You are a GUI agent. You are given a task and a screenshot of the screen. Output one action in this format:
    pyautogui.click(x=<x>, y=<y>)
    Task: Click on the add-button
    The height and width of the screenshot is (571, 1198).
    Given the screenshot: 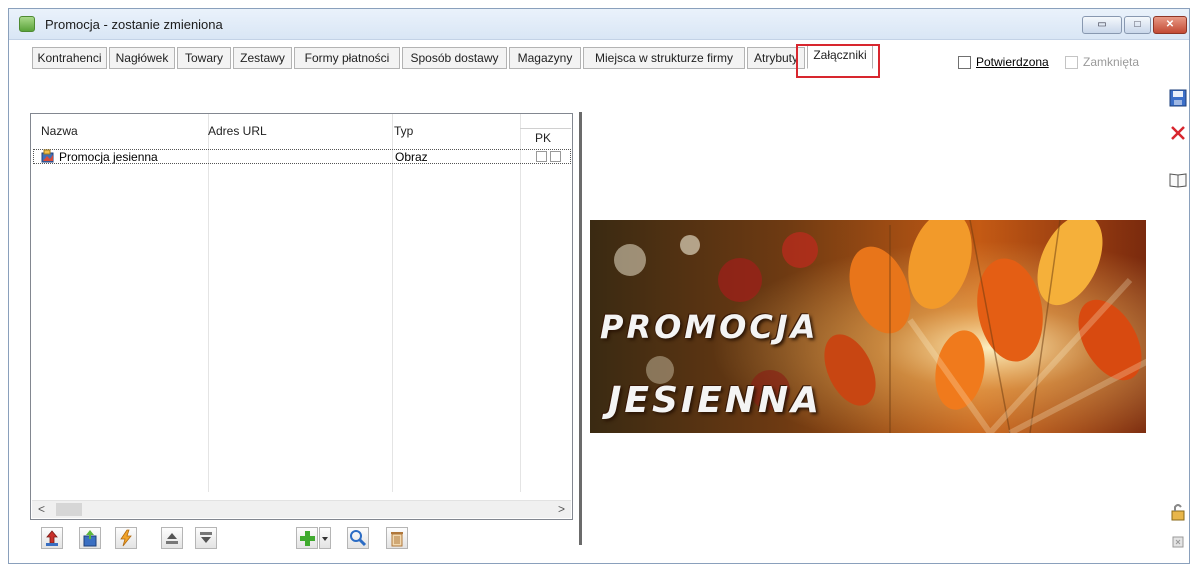 What is the action you would take?
    pyautogui.click(x=307, y=538)
    